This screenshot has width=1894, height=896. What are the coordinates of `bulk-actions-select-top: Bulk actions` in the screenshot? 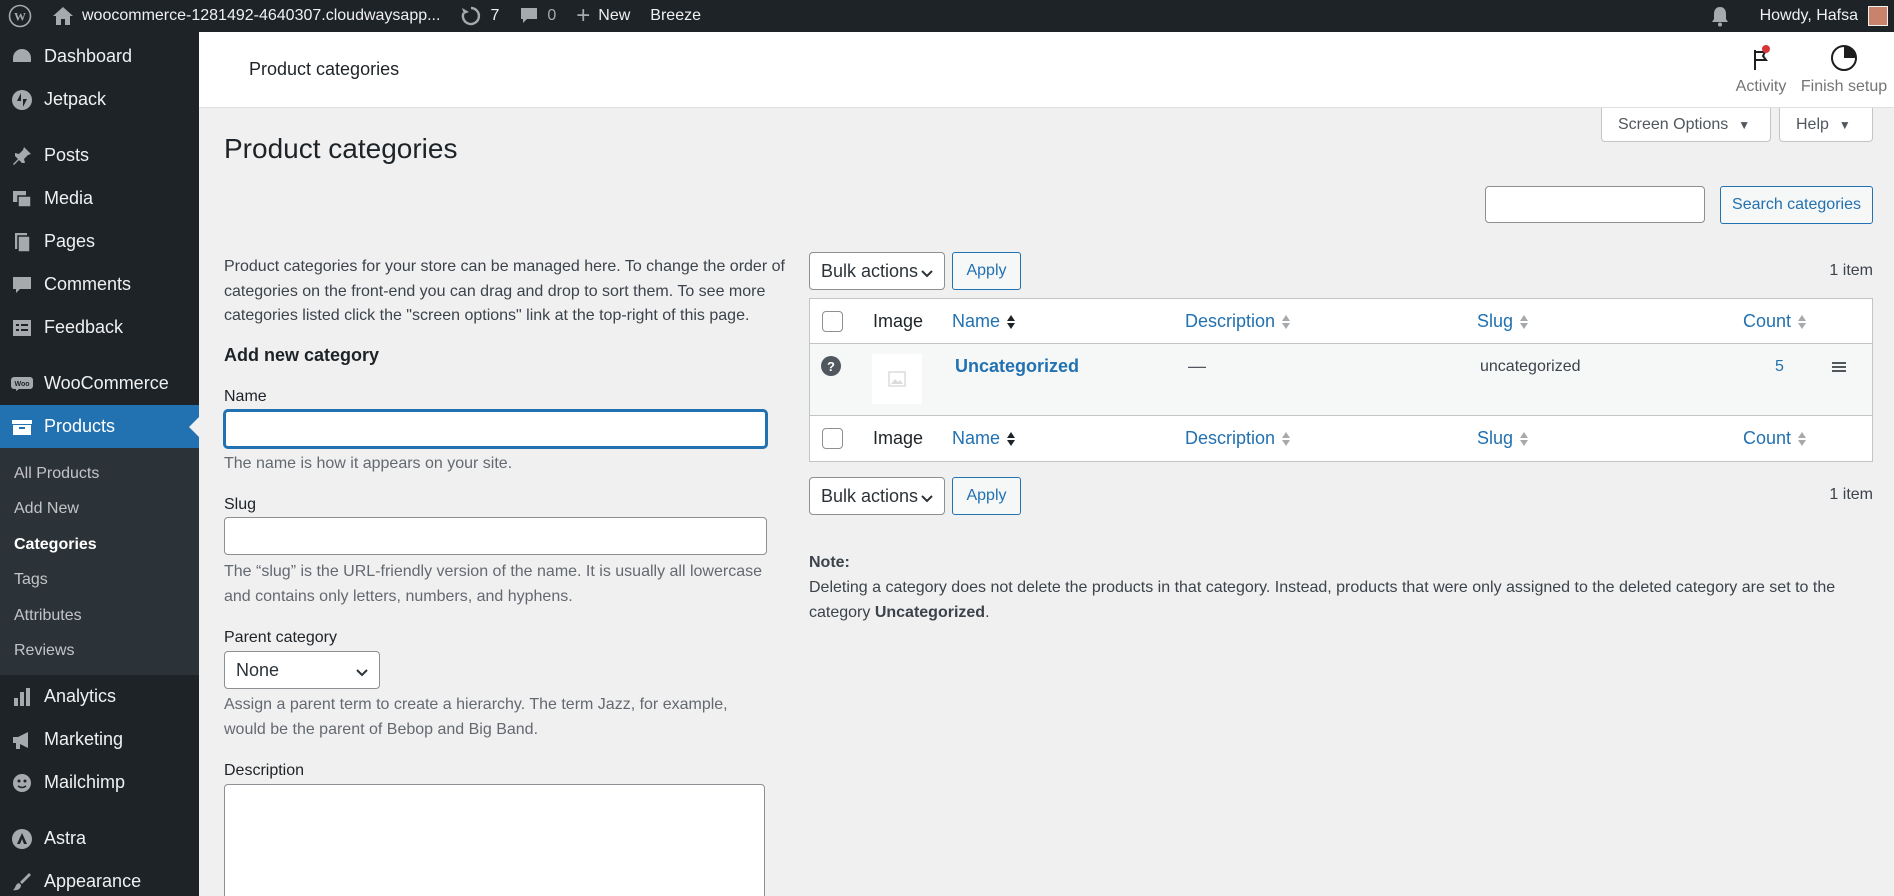 It's located at (877, 271).